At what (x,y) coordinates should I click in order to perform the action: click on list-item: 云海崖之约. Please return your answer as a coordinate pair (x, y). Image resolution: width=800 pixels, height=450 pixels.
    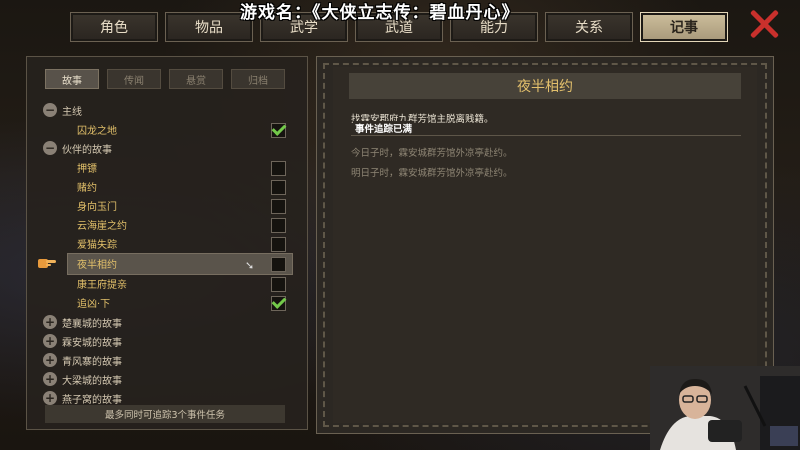
    Looking at the image, I should click on (102, 224).